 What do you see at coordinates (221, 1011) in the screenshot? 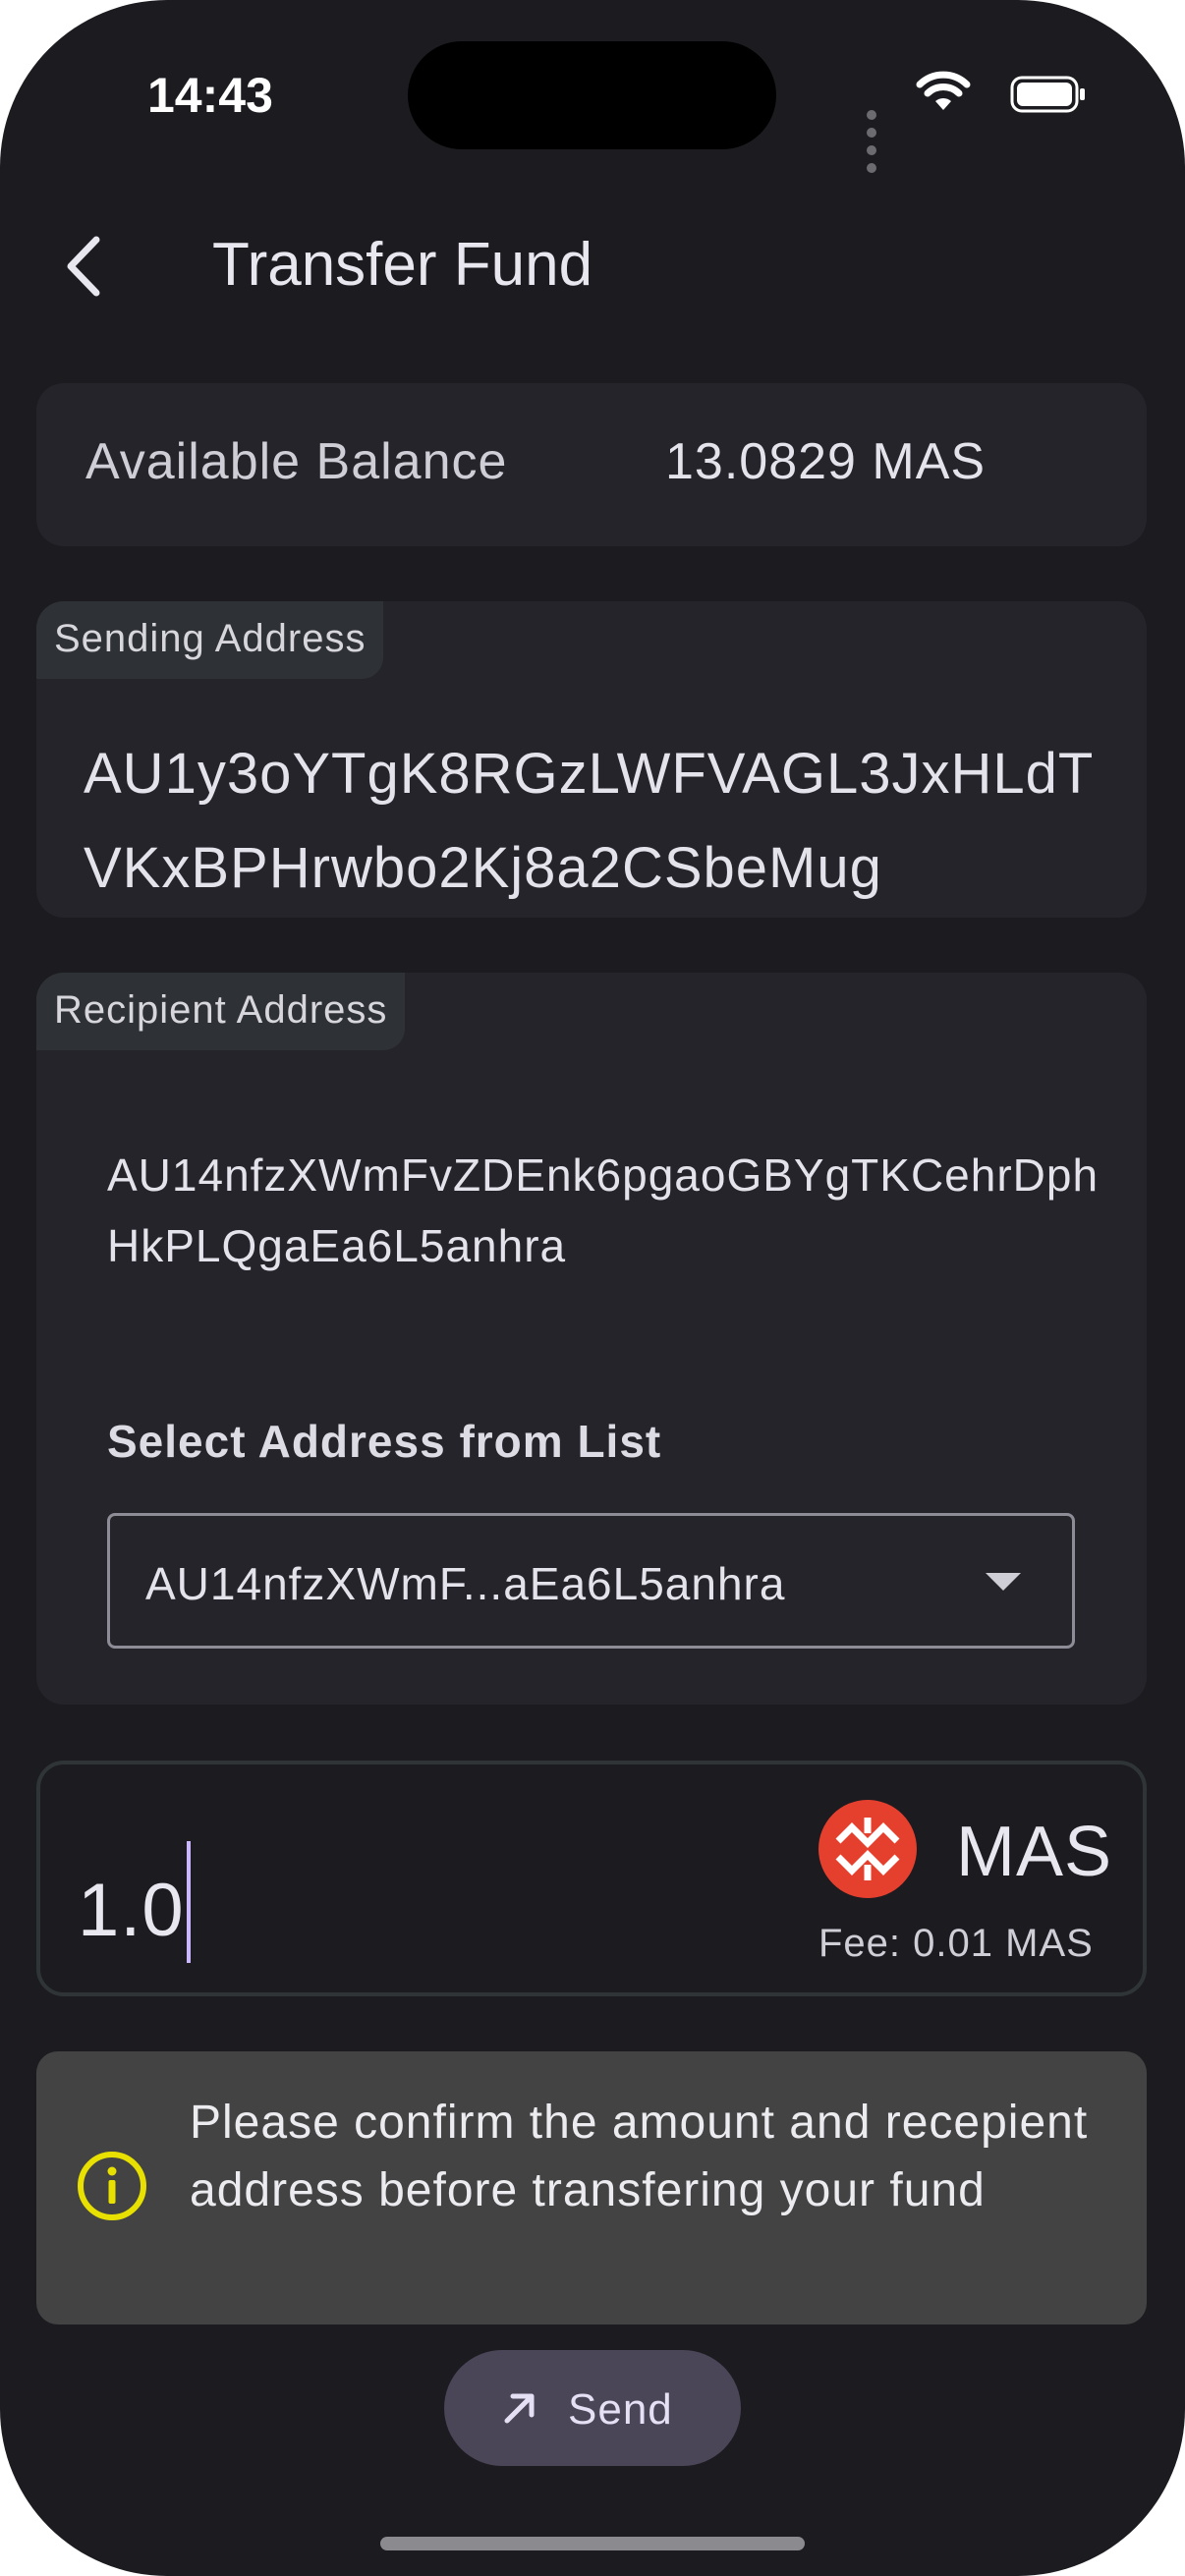
I see `recipient-address-tag: Recipient Address` at bounding box center [221, 1011].